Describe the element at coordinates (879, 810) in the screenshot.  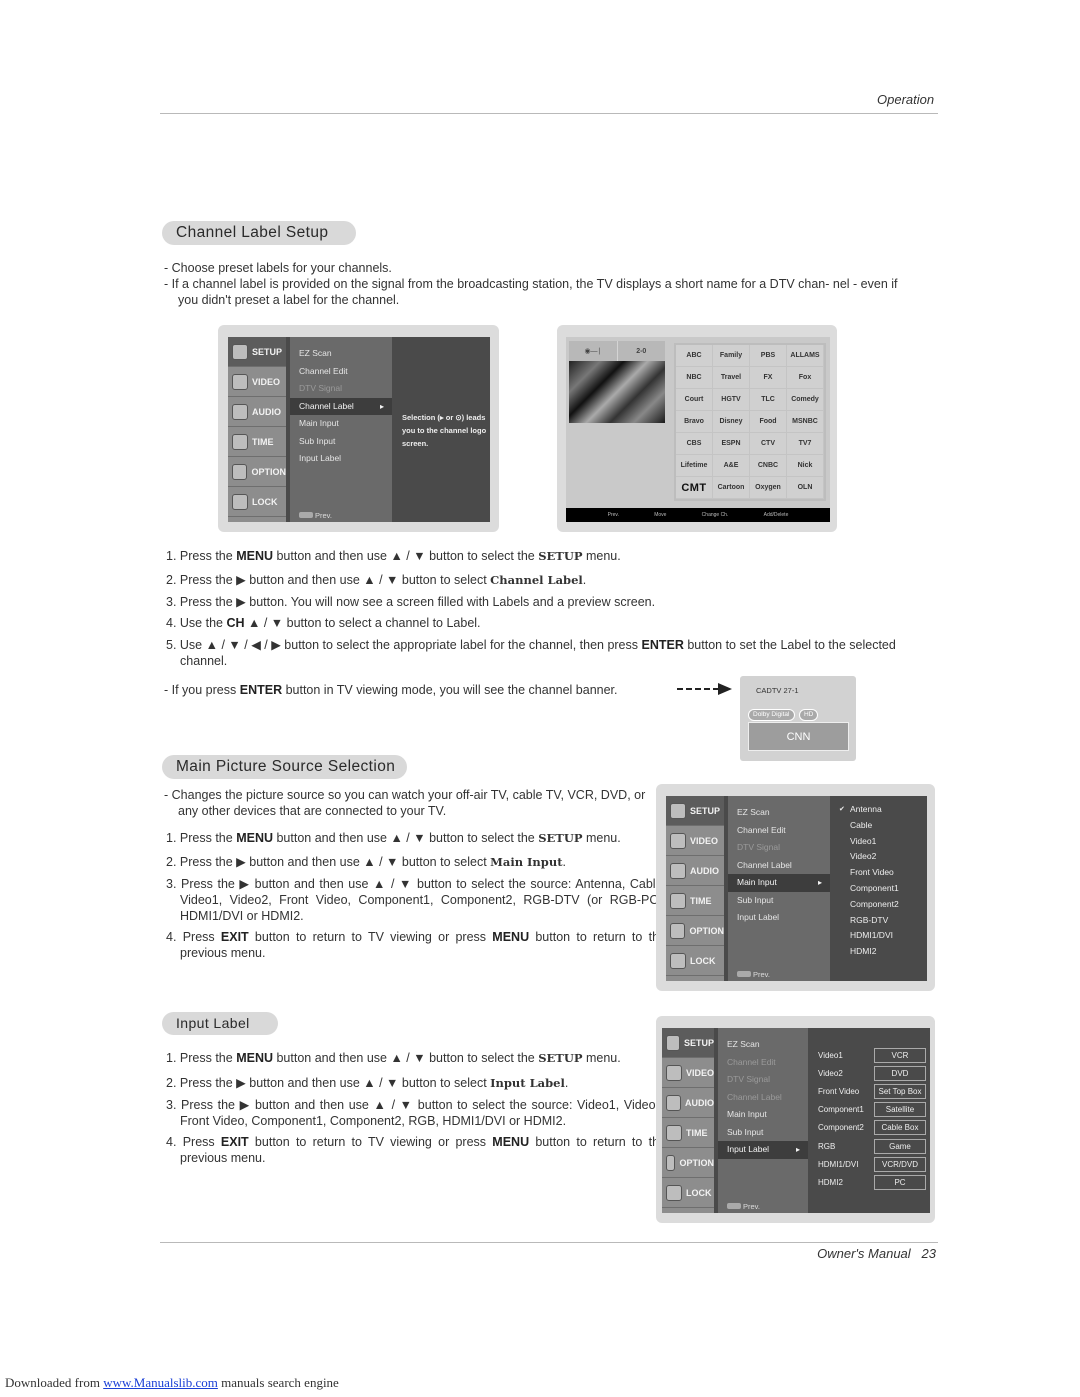
I see `source-option: ✔ Antenna` at that location.